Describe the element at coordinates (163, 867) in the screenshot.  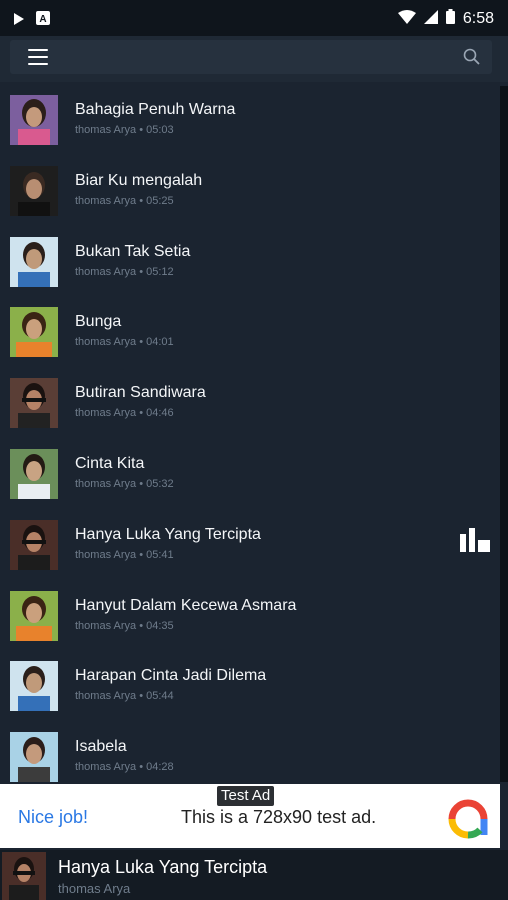
I see `mini-player-title: Hanya Luka Yang Tercipta` at that location.